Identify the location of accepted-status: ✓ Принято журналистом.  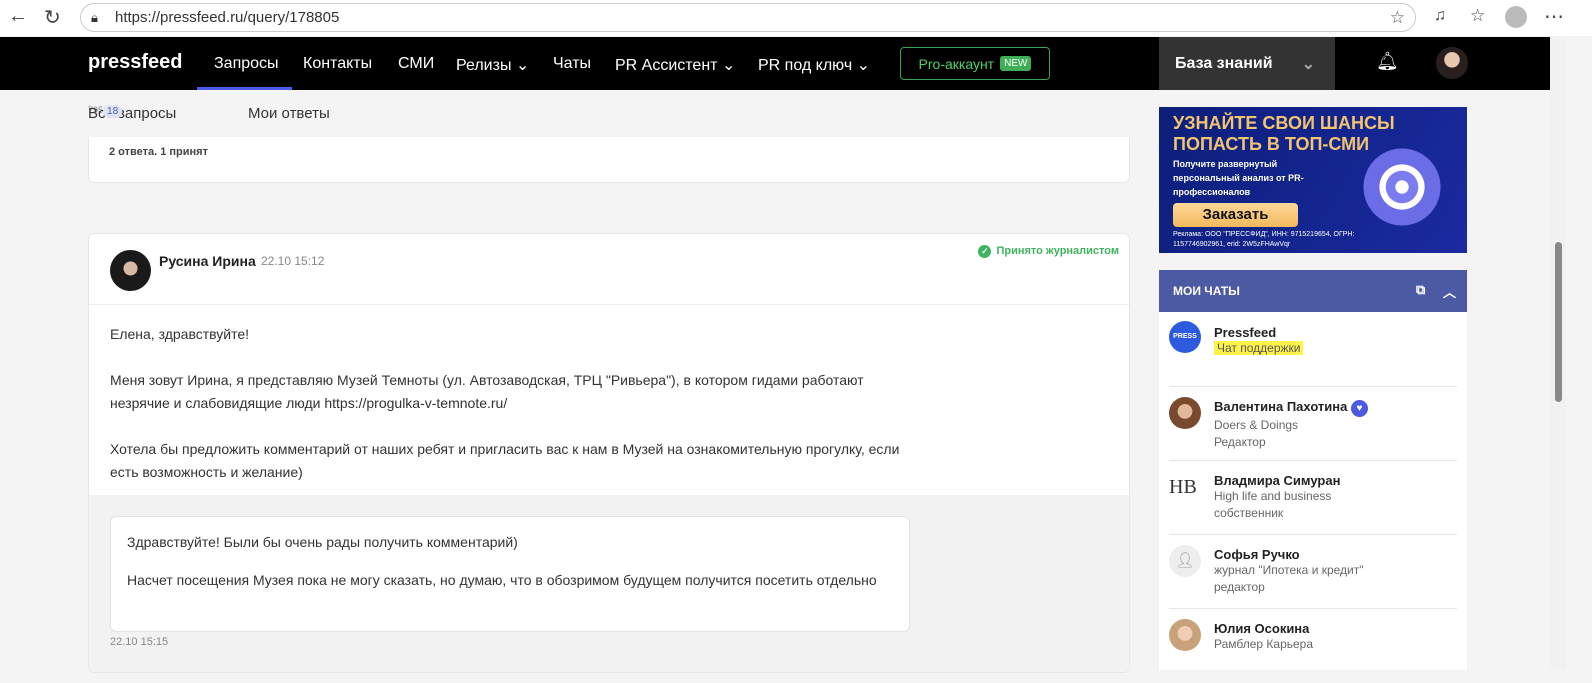
(1048, 251).